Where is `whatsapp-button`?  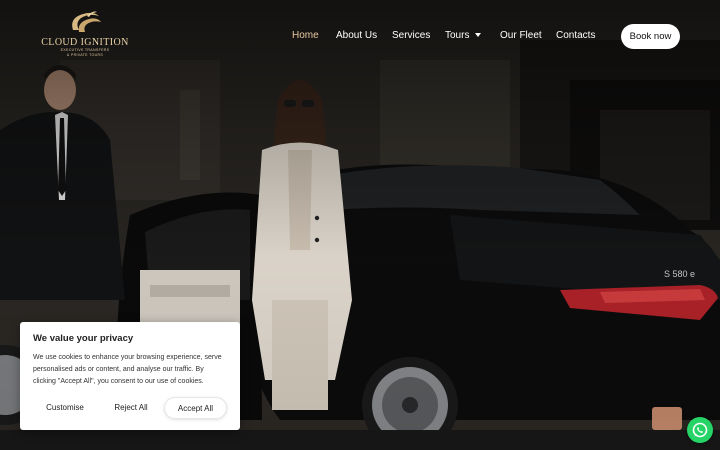 whatsapp-button is located at coordinates (700, 430).